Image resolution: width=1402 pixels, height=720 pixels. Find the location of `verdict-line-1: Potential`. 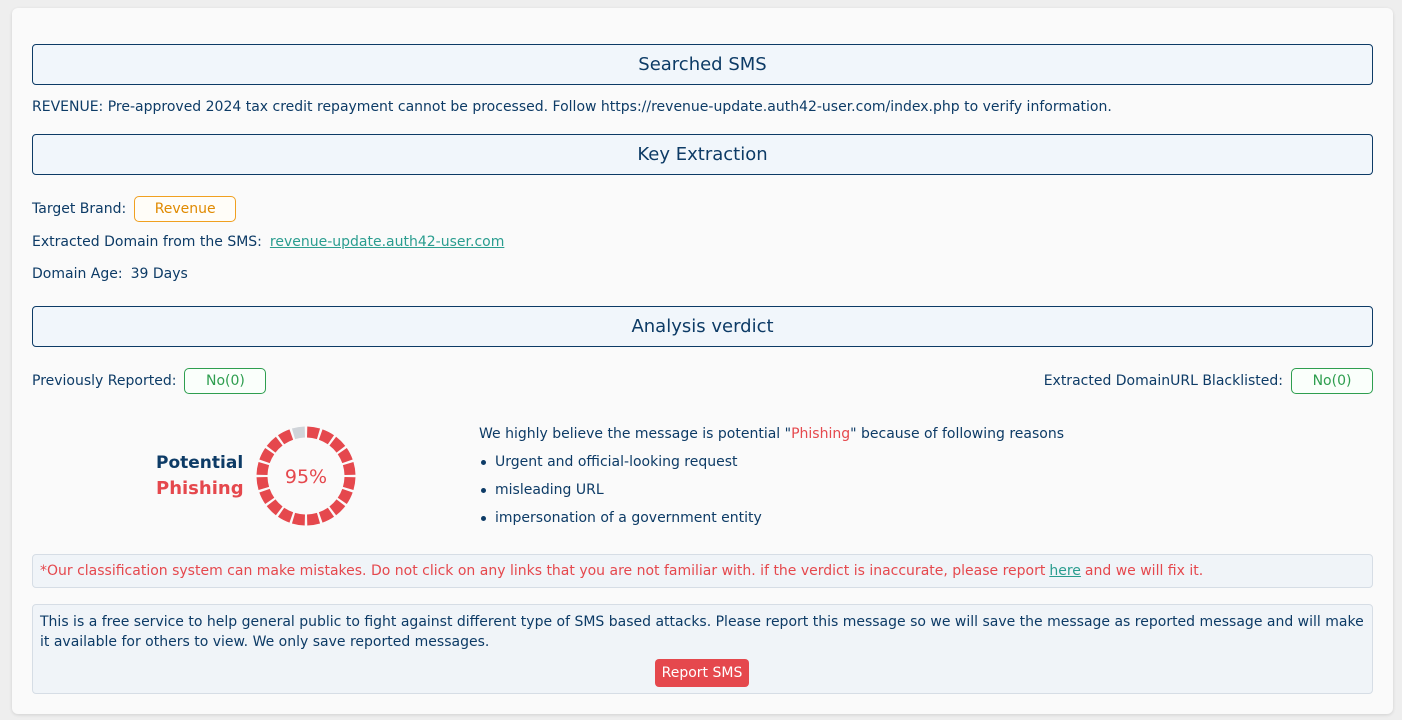

verdict-line-1: Potential is located at coordinates (200, 463).